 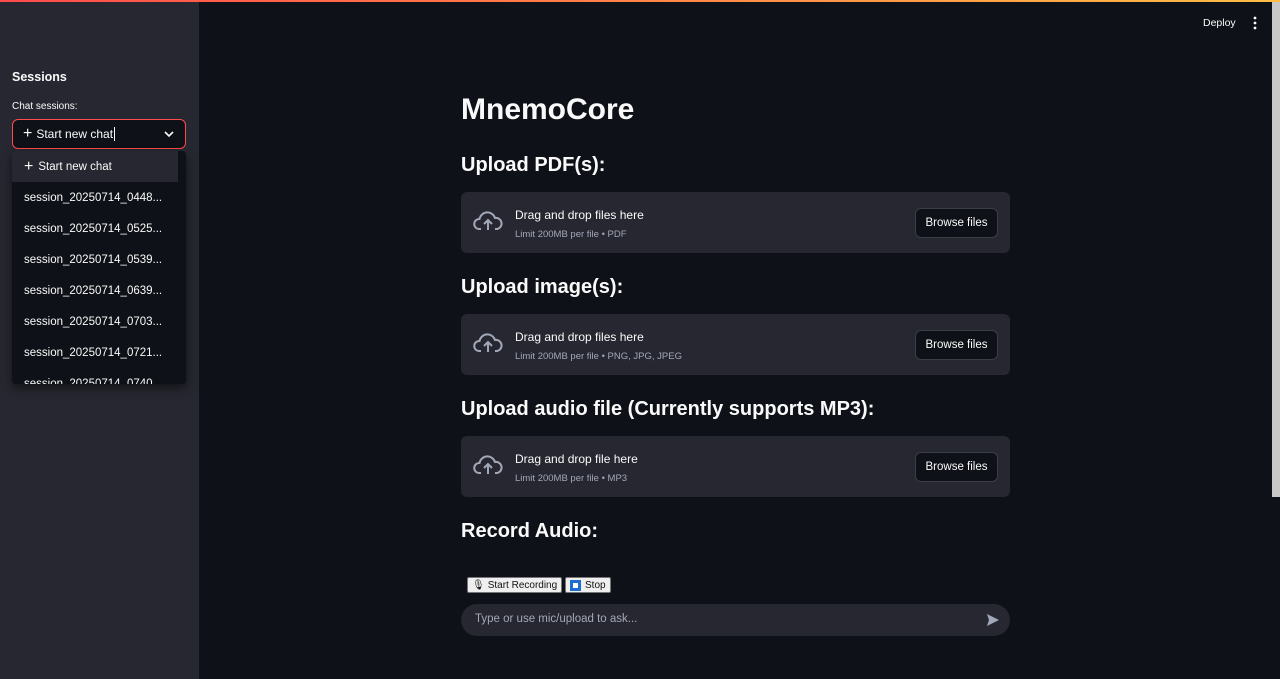 I want to click on start-recording-label: Start Recording, so click(x=522, y=585).